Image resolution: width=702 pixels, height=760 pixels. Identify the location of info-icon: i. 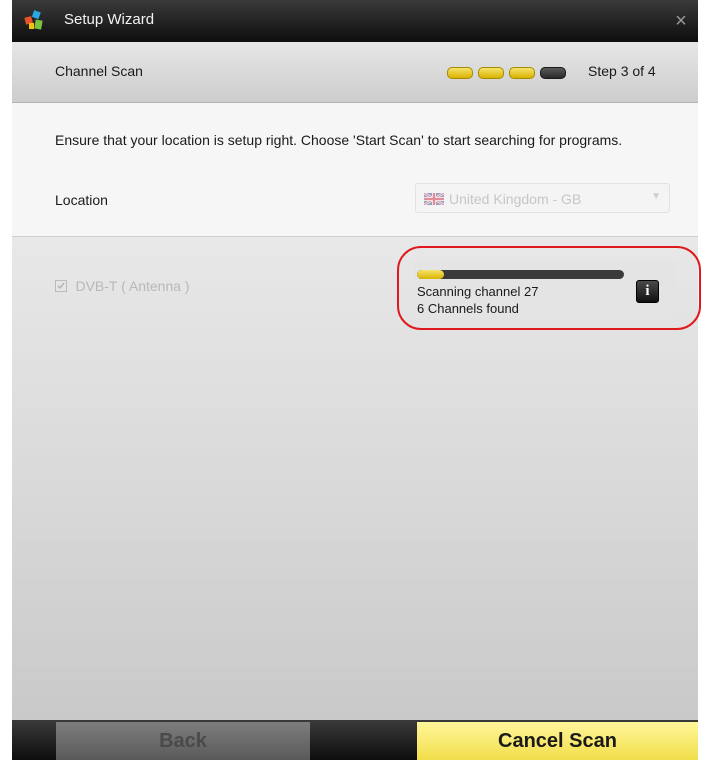
(647, 291).